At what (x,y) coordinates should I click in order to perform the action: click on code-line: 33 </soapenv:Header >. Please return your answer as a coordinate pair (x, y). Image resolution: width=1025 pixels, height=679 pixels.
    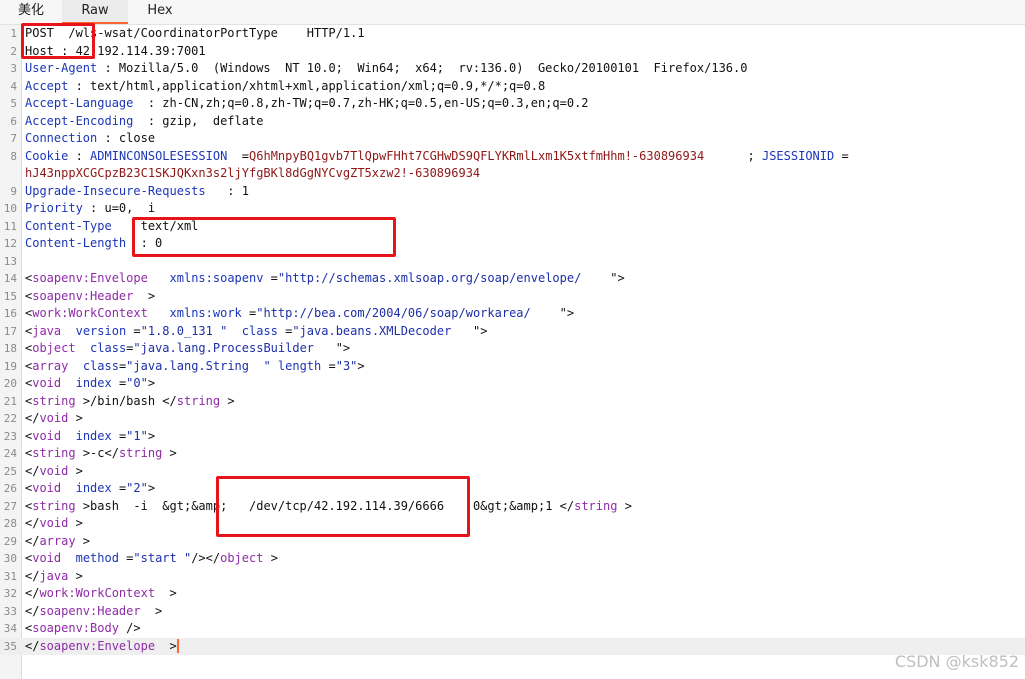
    Looking at the image, I should click on (512, 612).